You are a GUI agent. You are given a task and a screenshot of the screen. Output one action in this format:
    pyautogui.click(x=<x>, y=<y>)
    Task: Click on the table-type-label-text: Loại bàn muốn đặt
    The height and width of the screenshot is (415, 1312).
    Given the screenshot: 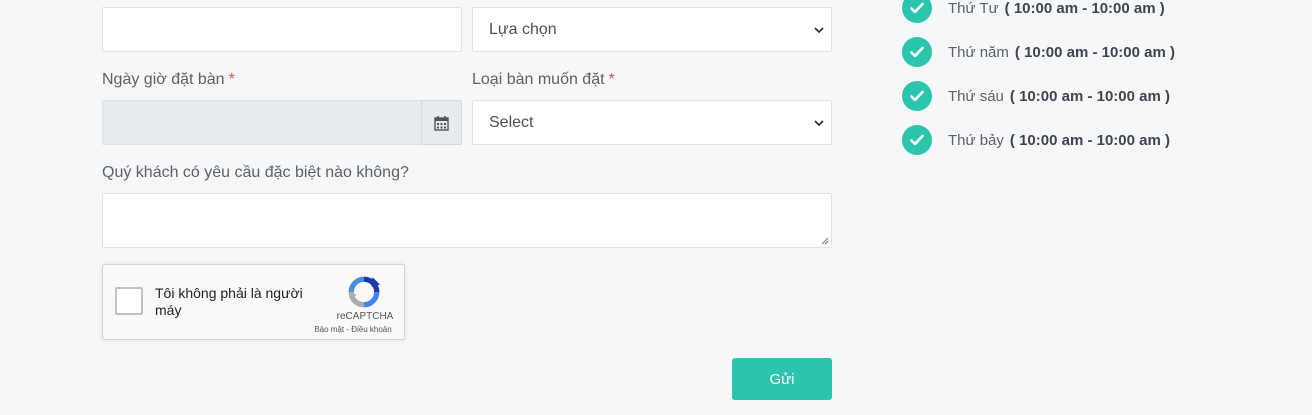 What is the action you would take?
    pyautogui.click(x=538, y=79)
    